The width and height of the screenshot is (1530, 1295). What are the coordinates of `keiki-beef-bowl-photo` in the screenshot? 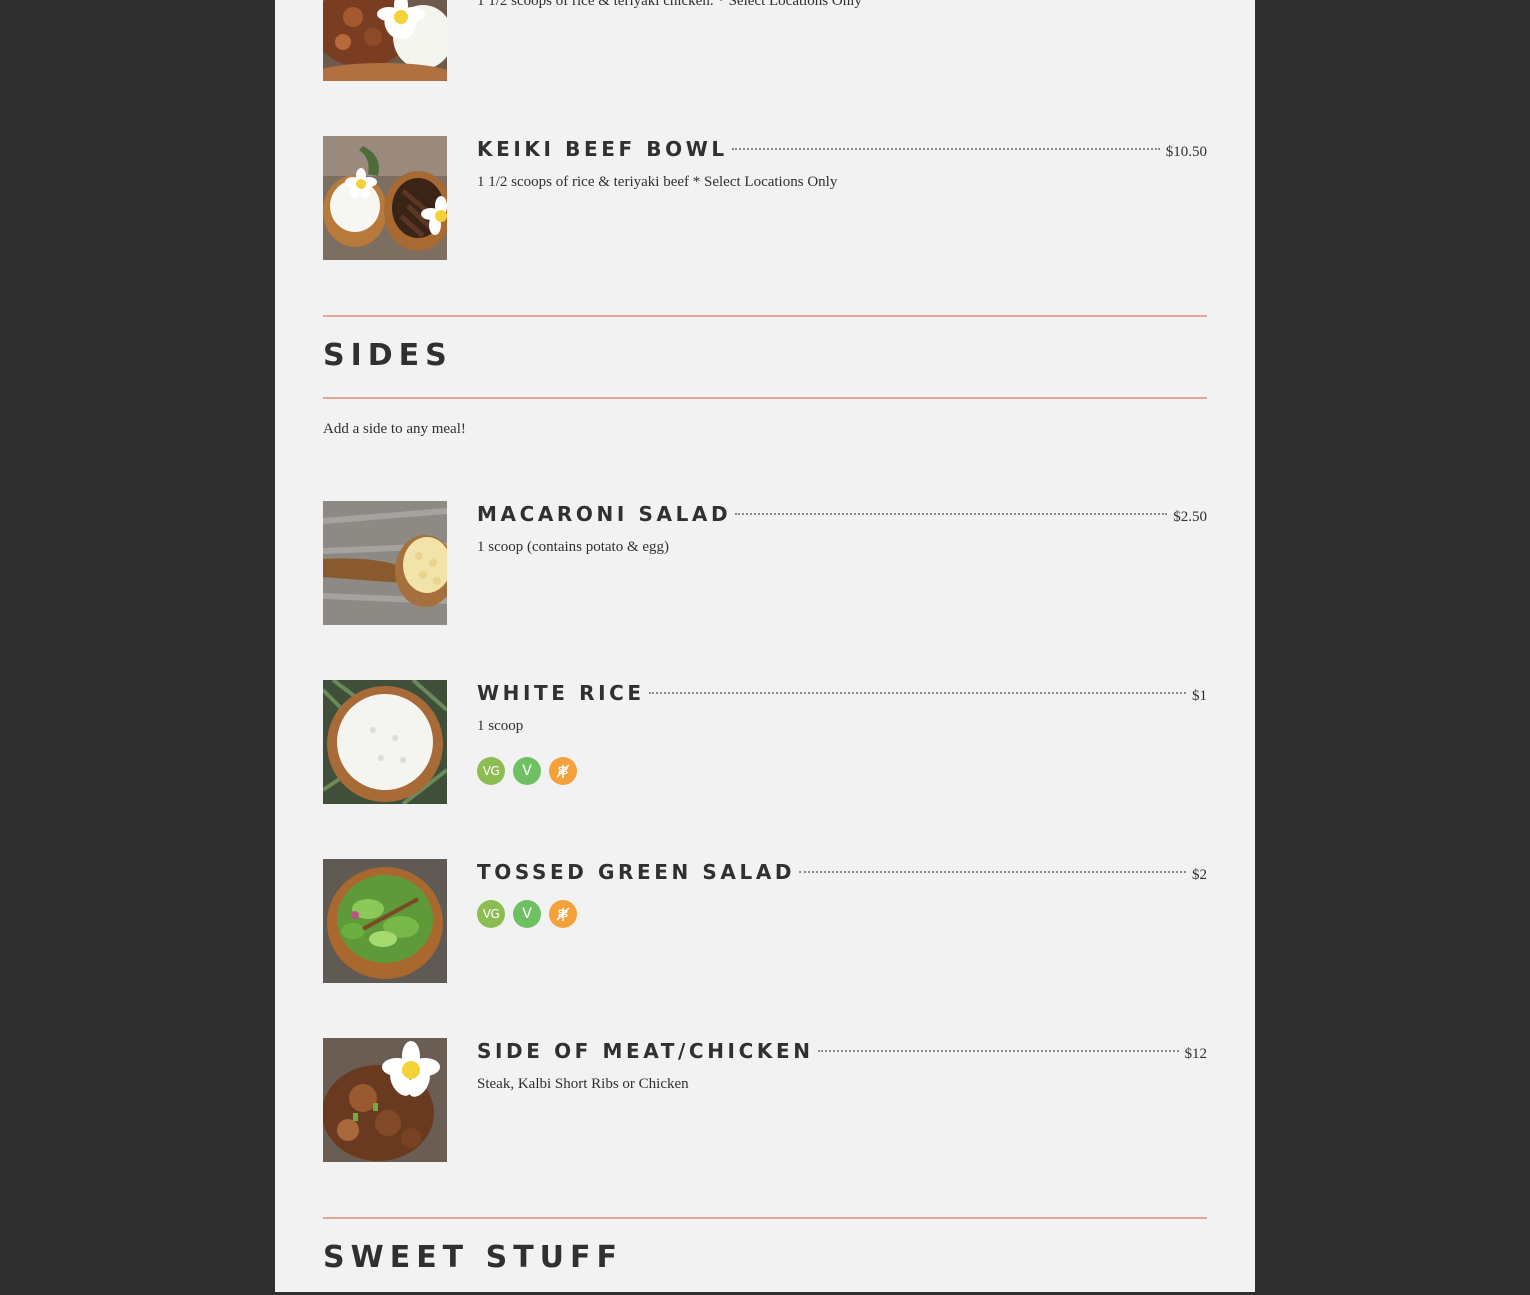 It's located at (385, 198).